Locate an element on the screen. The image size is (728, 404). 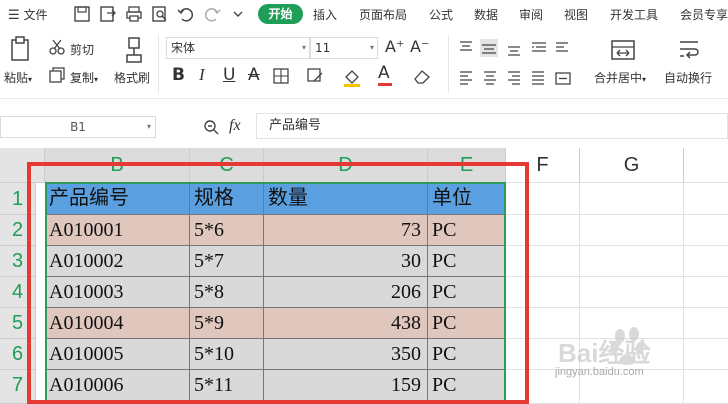
copy-icon is located at coordinates (57, 75).